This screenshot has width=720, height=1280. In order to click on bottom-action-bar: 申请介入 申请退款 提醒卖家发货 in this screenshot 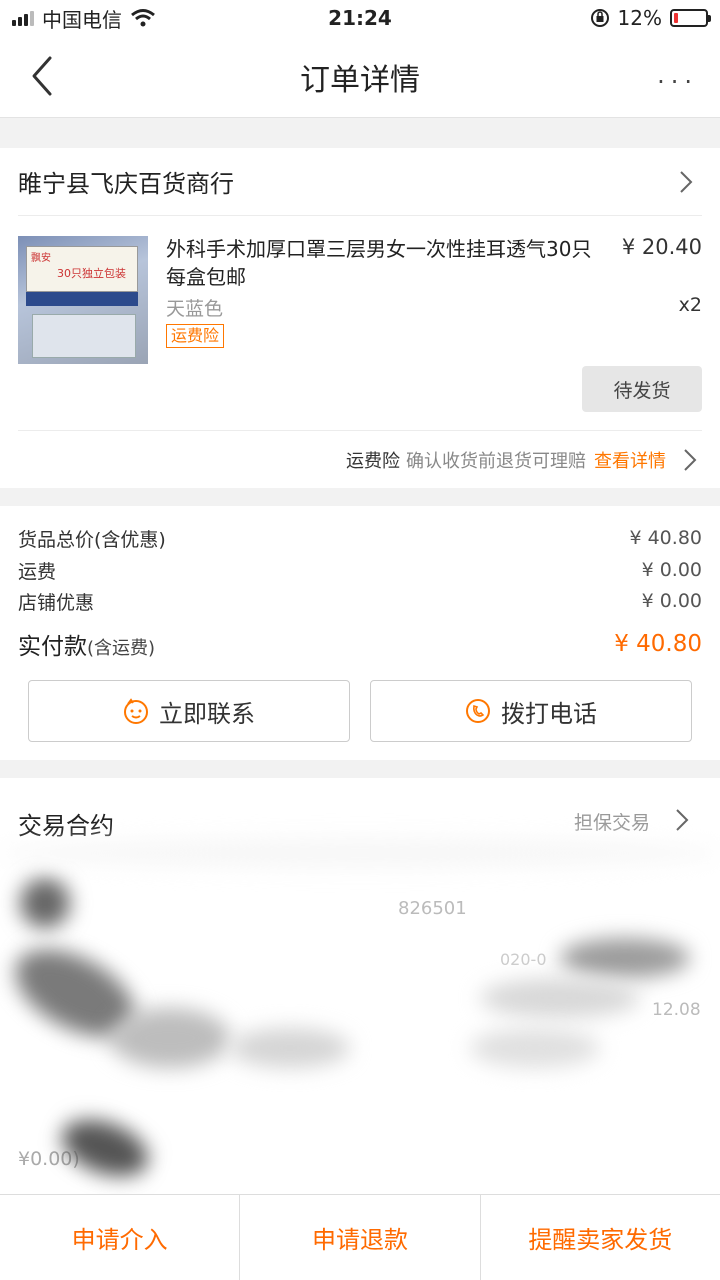, I will do `click(360, 1237)`.